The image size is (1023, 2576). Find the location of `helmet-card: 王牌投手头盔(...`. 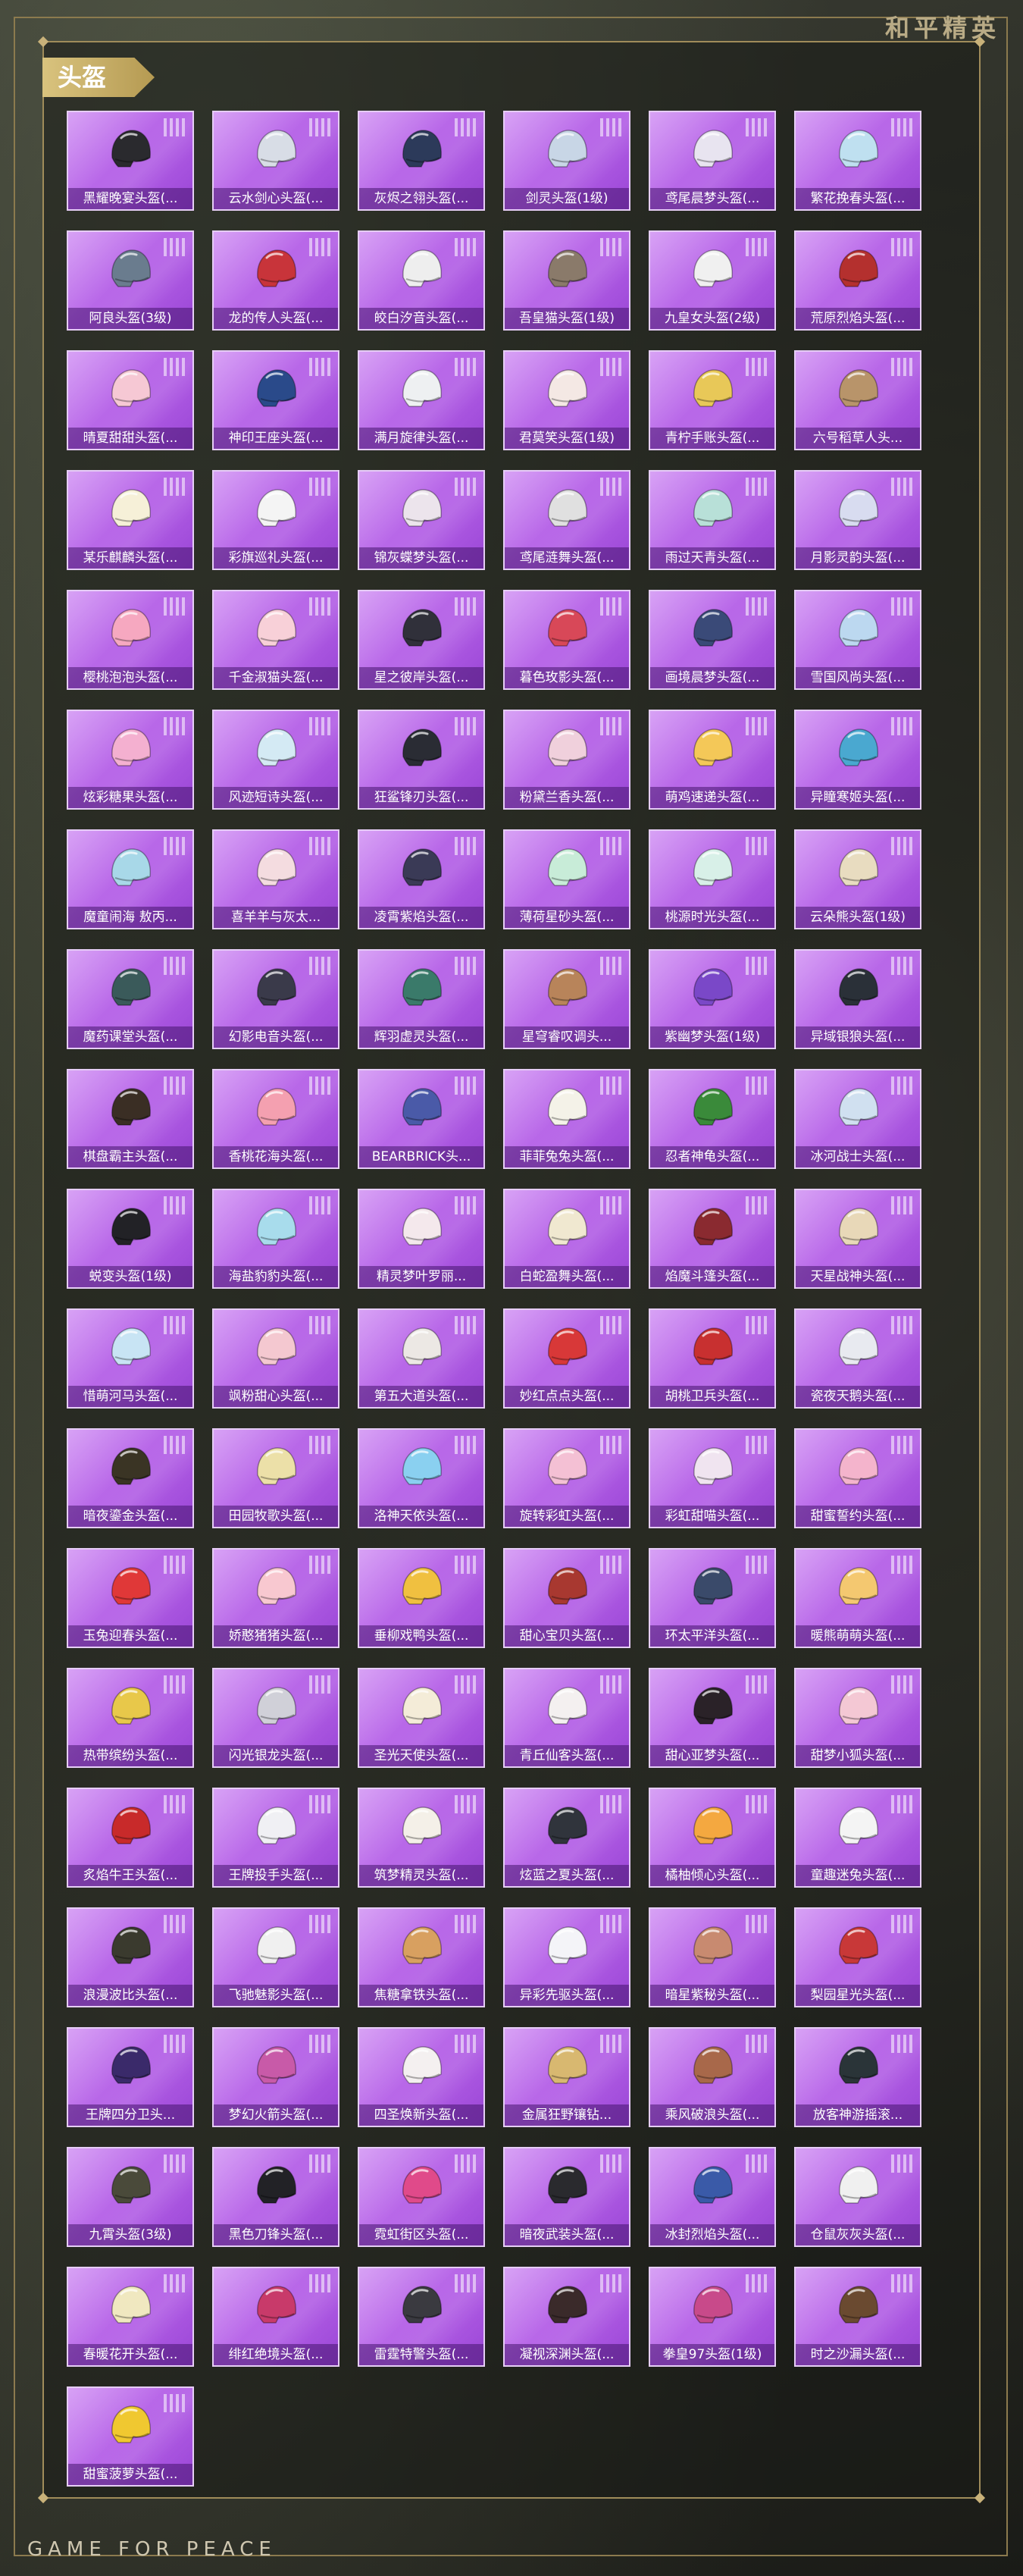

helmet-card: 王牌投手头盔(... is located at coordinates (275, 1838).